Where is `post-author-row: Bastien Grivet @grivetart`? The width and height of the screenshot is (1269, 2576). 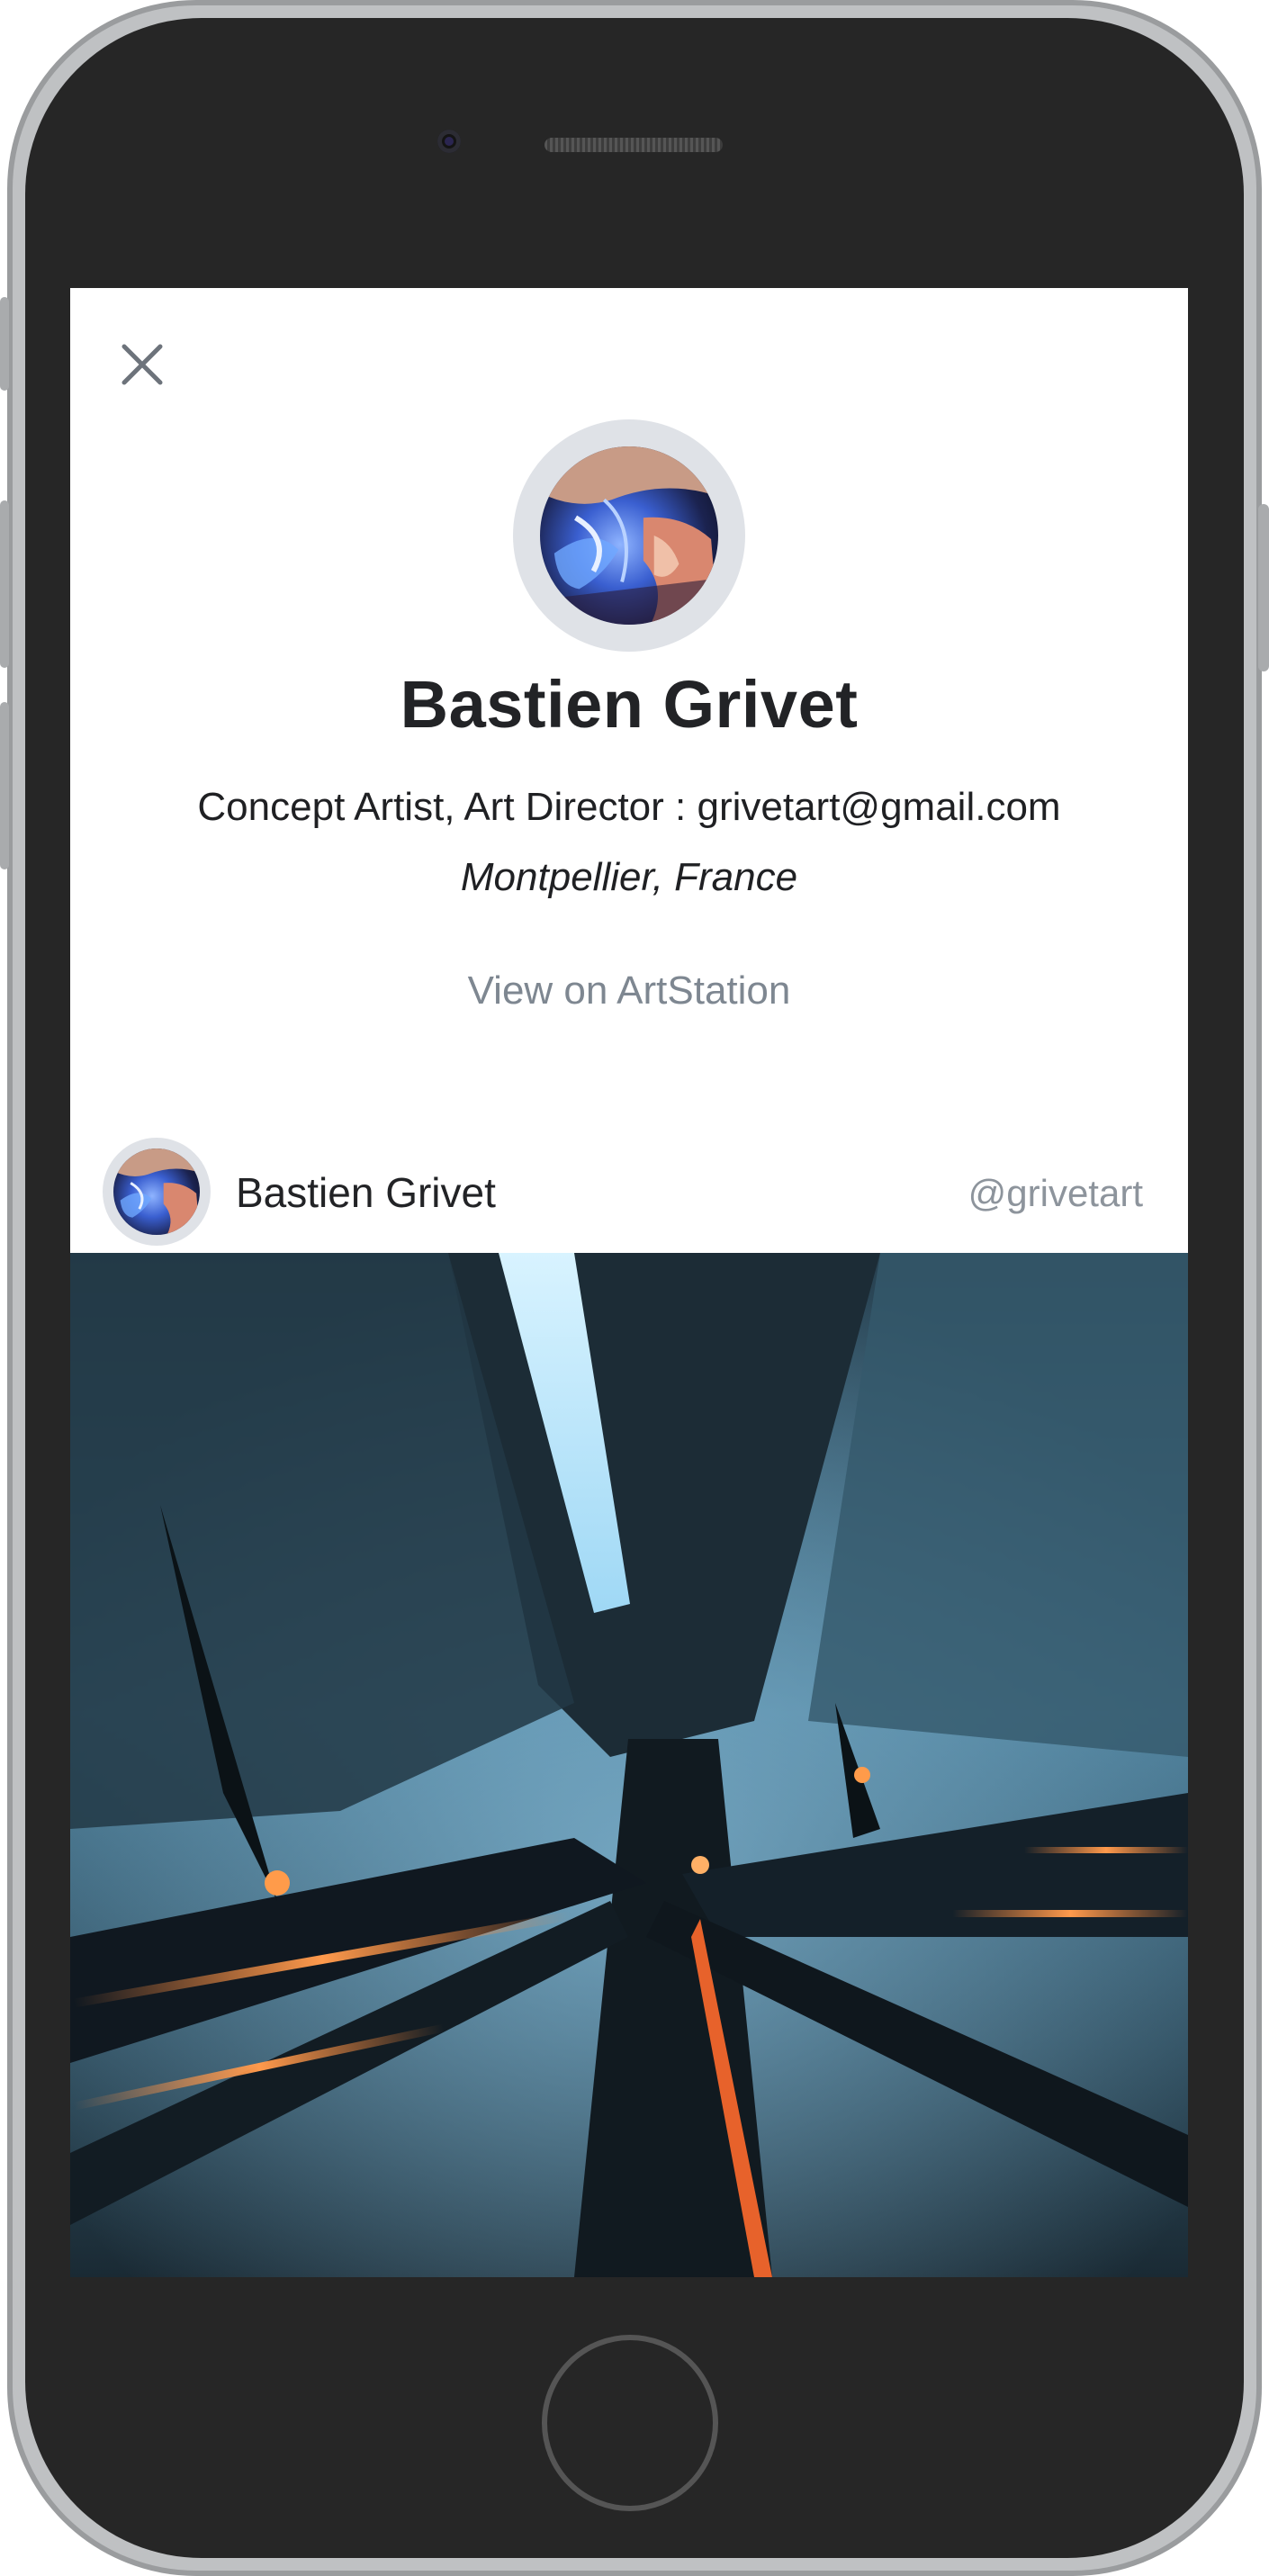 post-author-row: Bastien Grivet @grivetart is located at coordinates (629, 1188).